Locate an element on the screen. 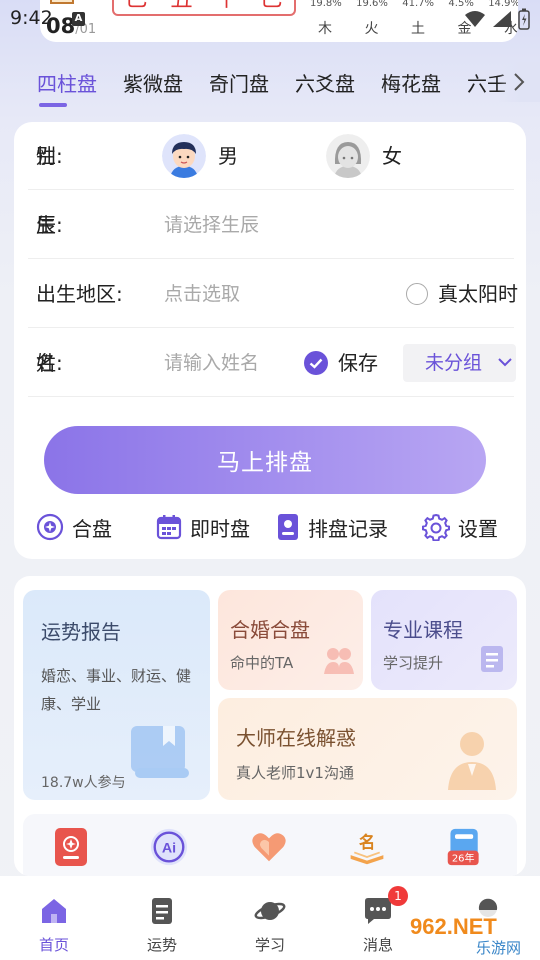  scroll-icon is located at coordinates (492, 659).